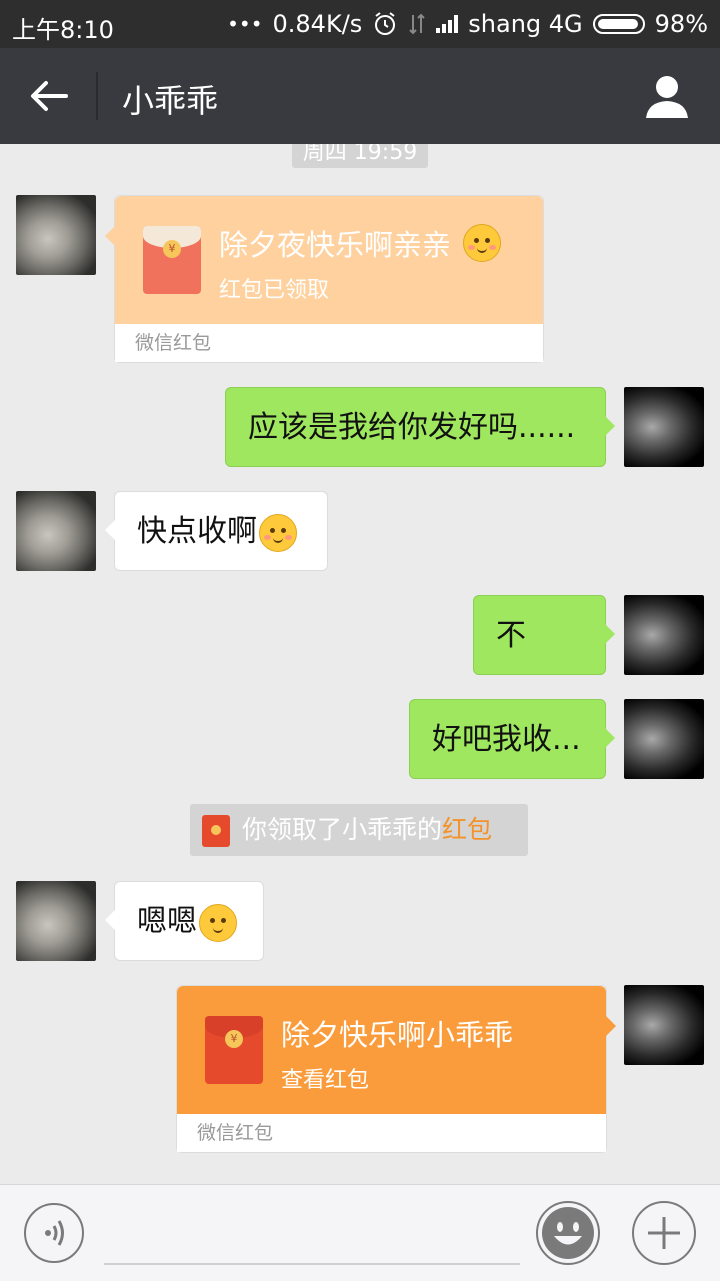 The height and width of the screenshot is (1281, 720). I want to click on emoji-button, so click(568, 1233).